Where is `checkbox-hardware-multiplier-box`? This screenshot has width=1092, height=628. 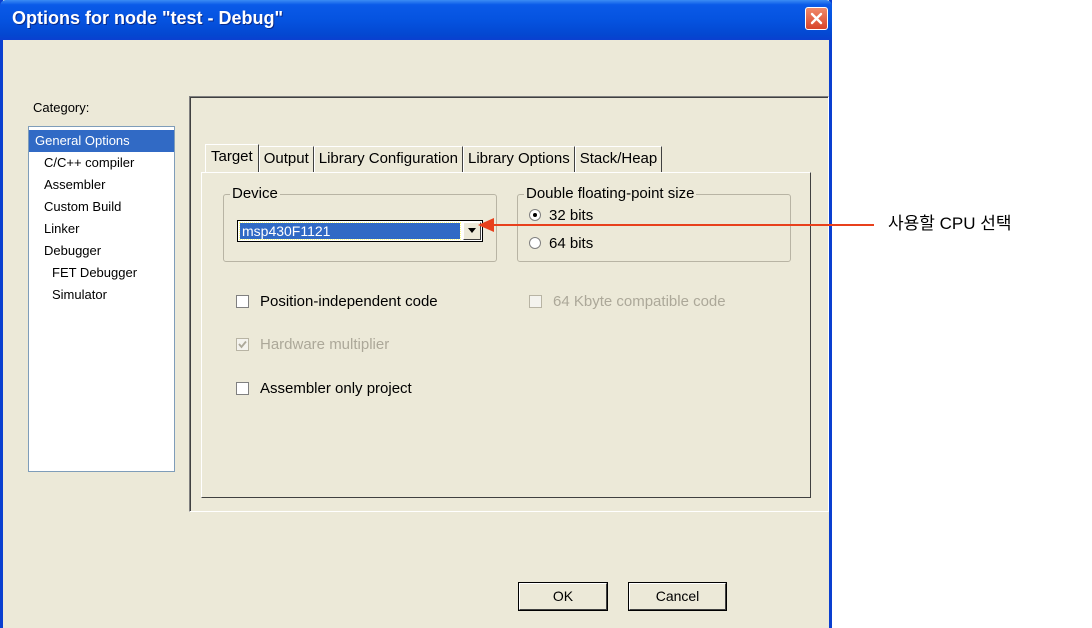 checkbox-hardware-multiplier-box is located at coordinates (242, 344).